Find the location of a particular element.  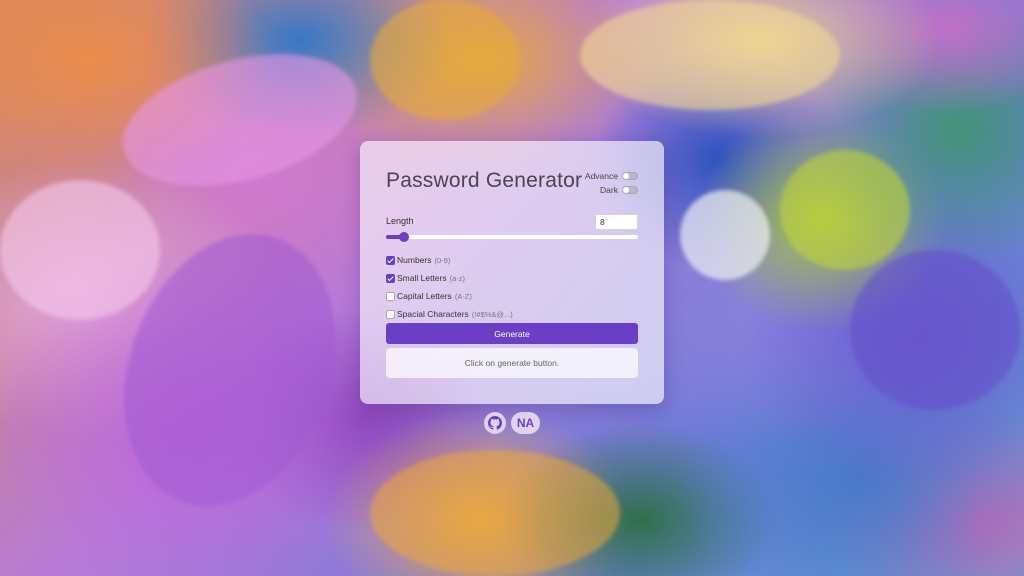

advance-toggle is located at coordinates (630, 175).